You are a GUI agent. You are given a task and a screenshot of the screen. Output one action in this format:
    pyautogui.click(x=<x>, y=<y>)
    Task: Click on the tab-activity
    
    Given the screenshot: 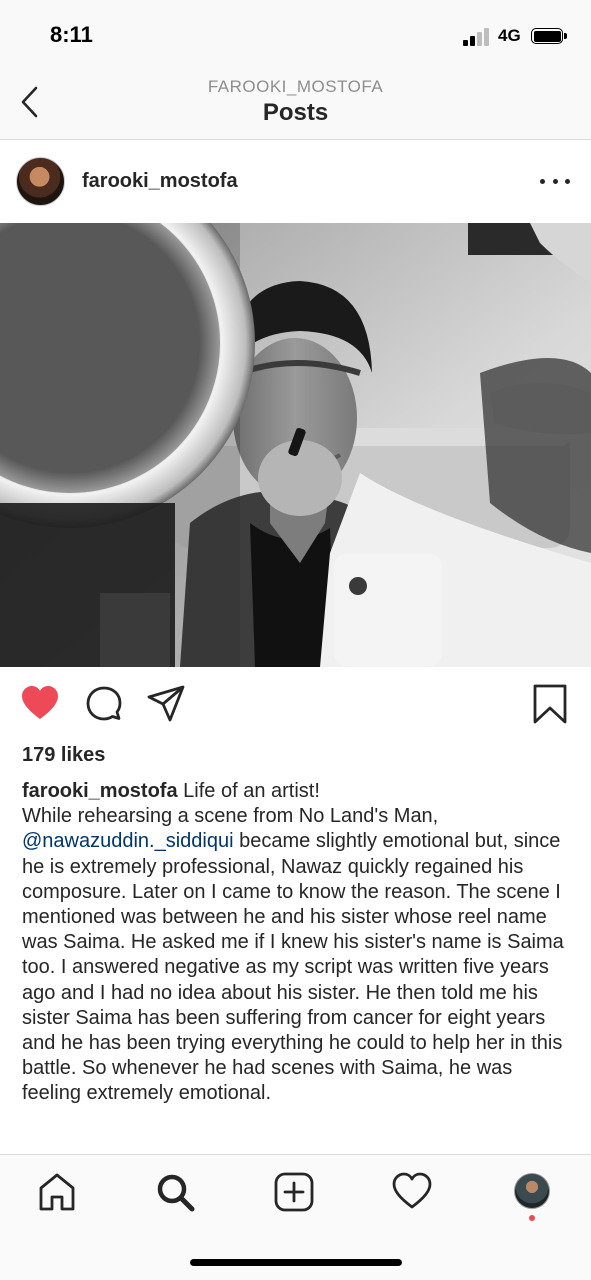 What is the action you would take?
    pyautogui.click(x=412, y=1192)
    